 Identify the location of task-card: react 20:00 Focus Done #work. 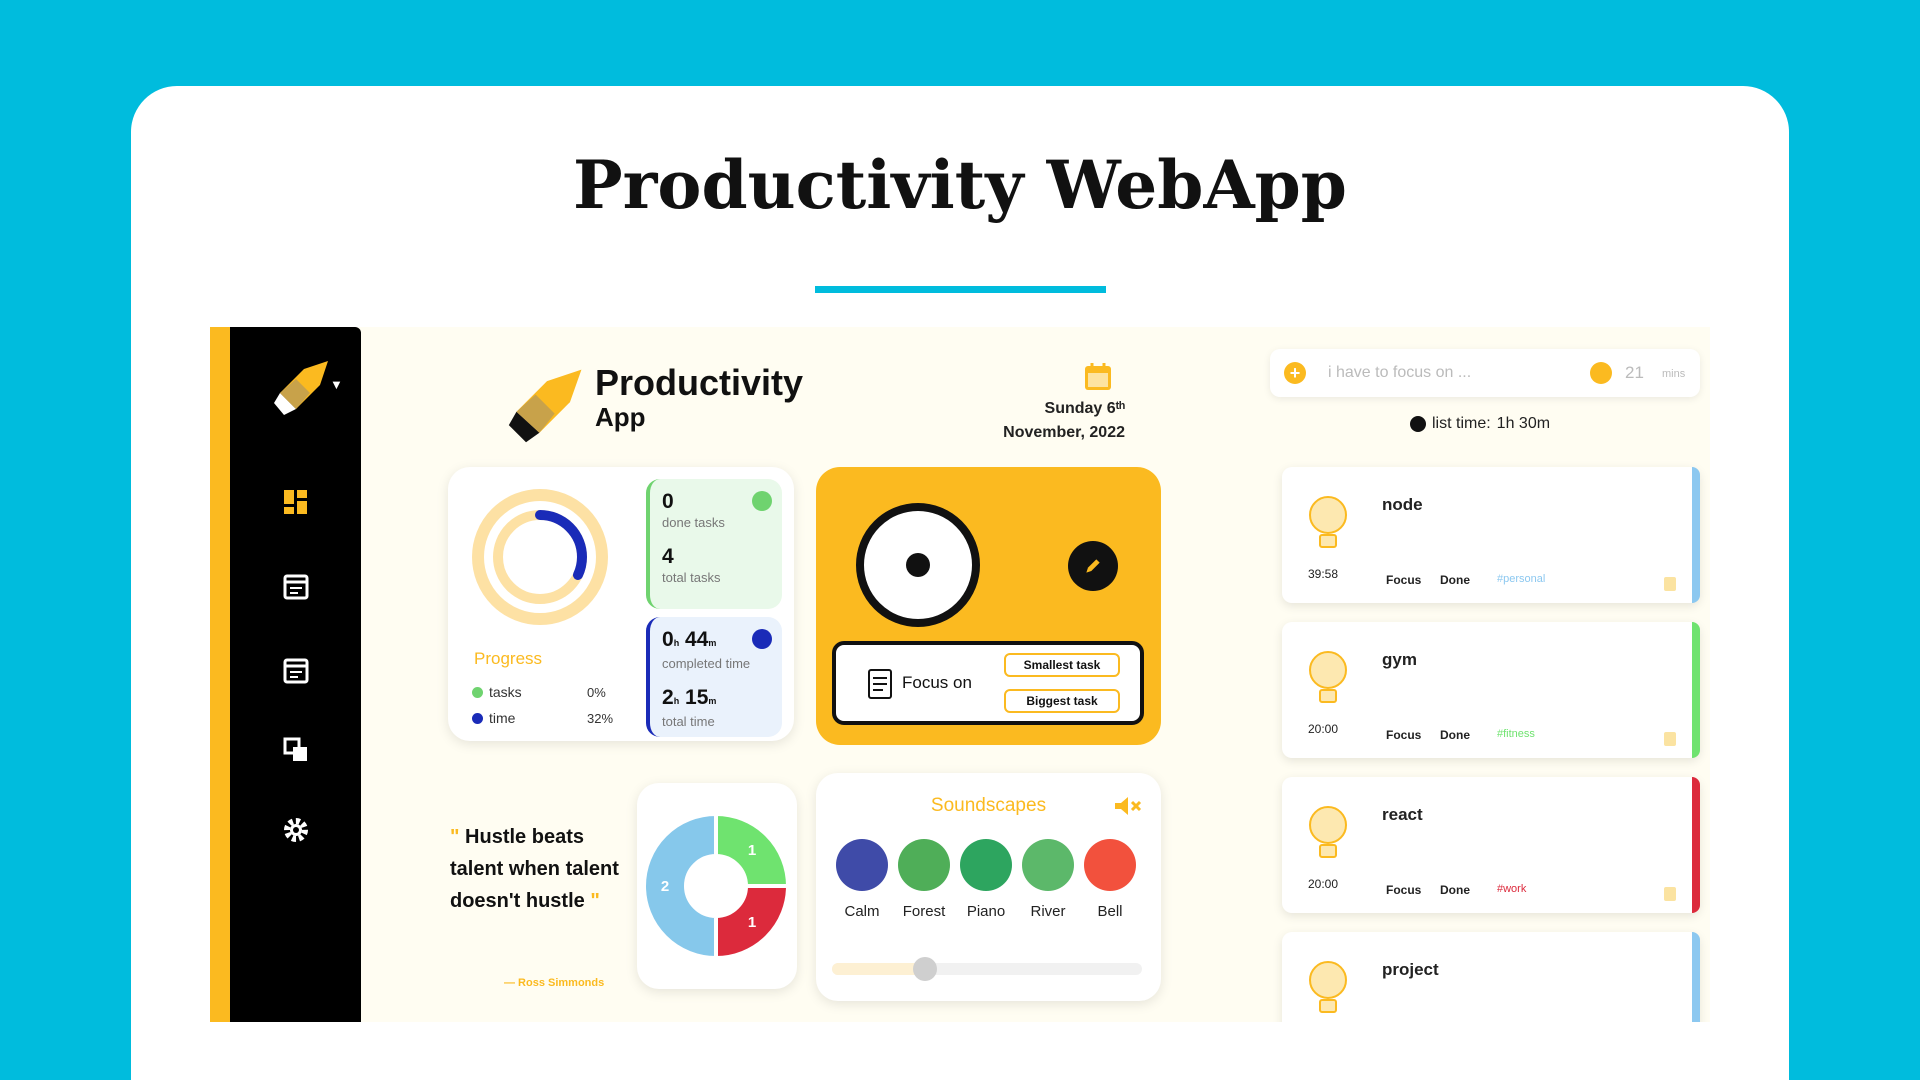
(1491, 845).